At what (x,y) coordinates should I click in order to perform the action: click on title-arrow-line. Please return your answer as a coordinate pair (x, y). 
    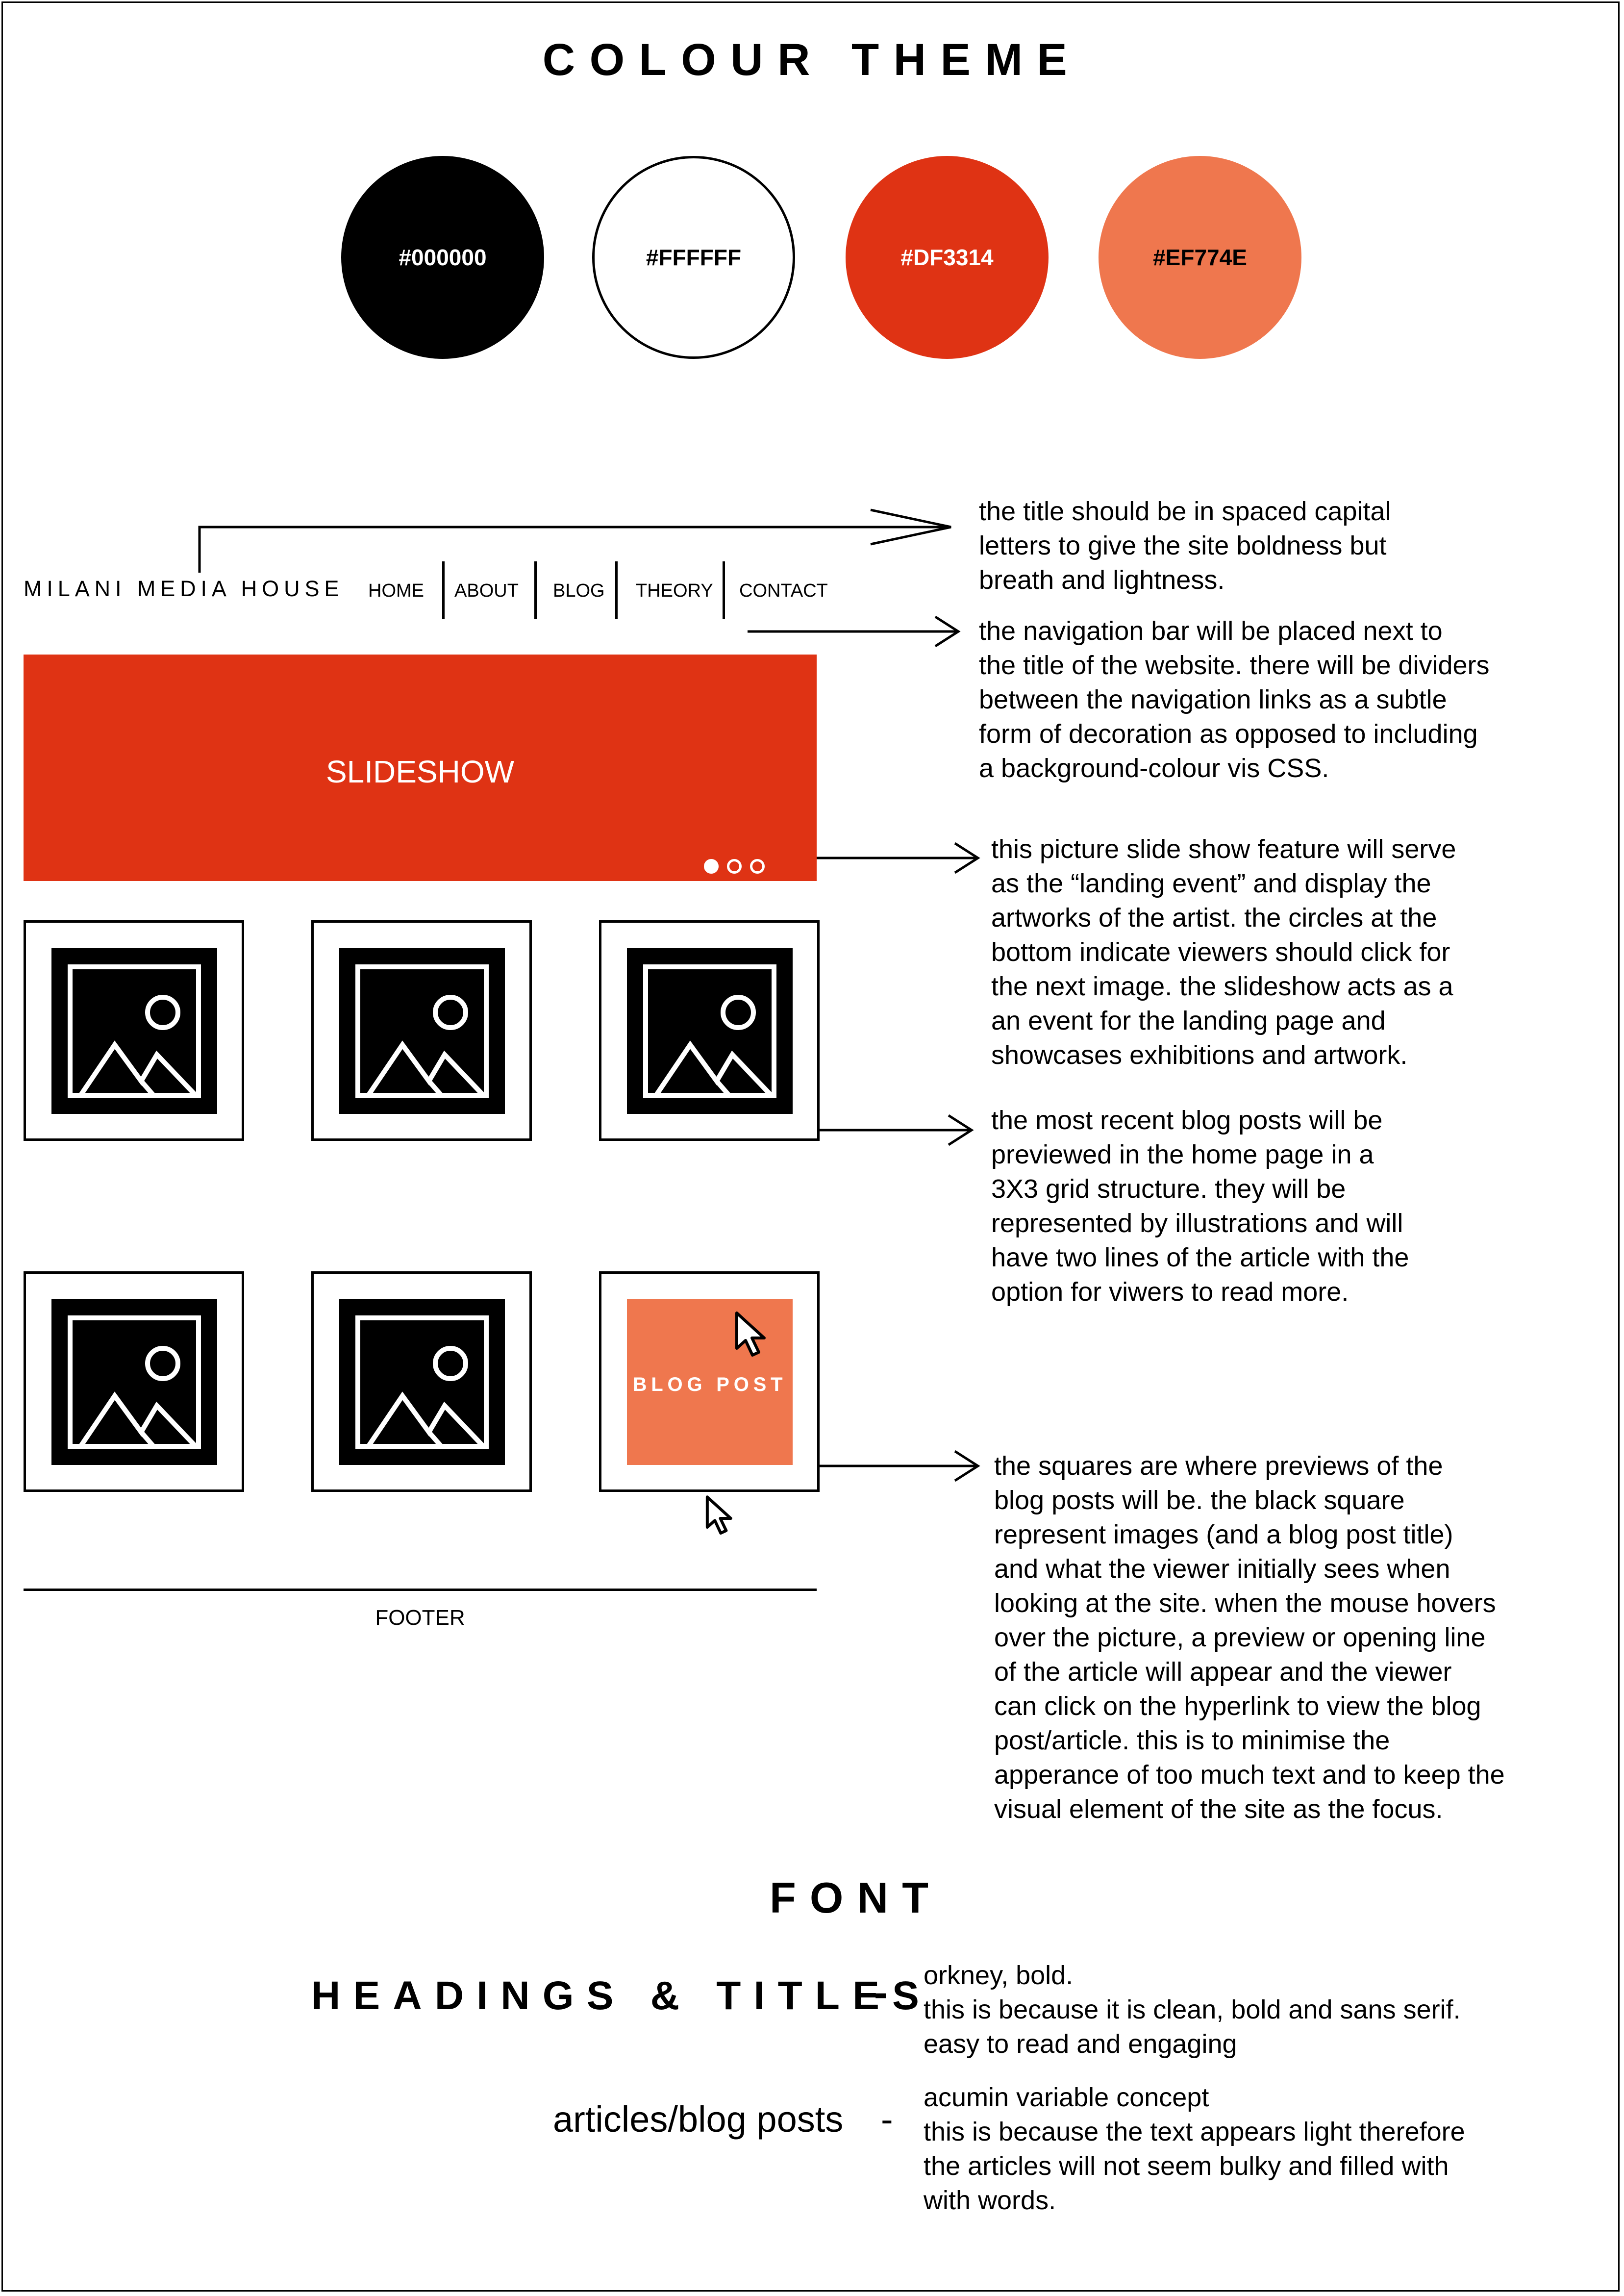
    Looking at the image, I should click on (574, 549).